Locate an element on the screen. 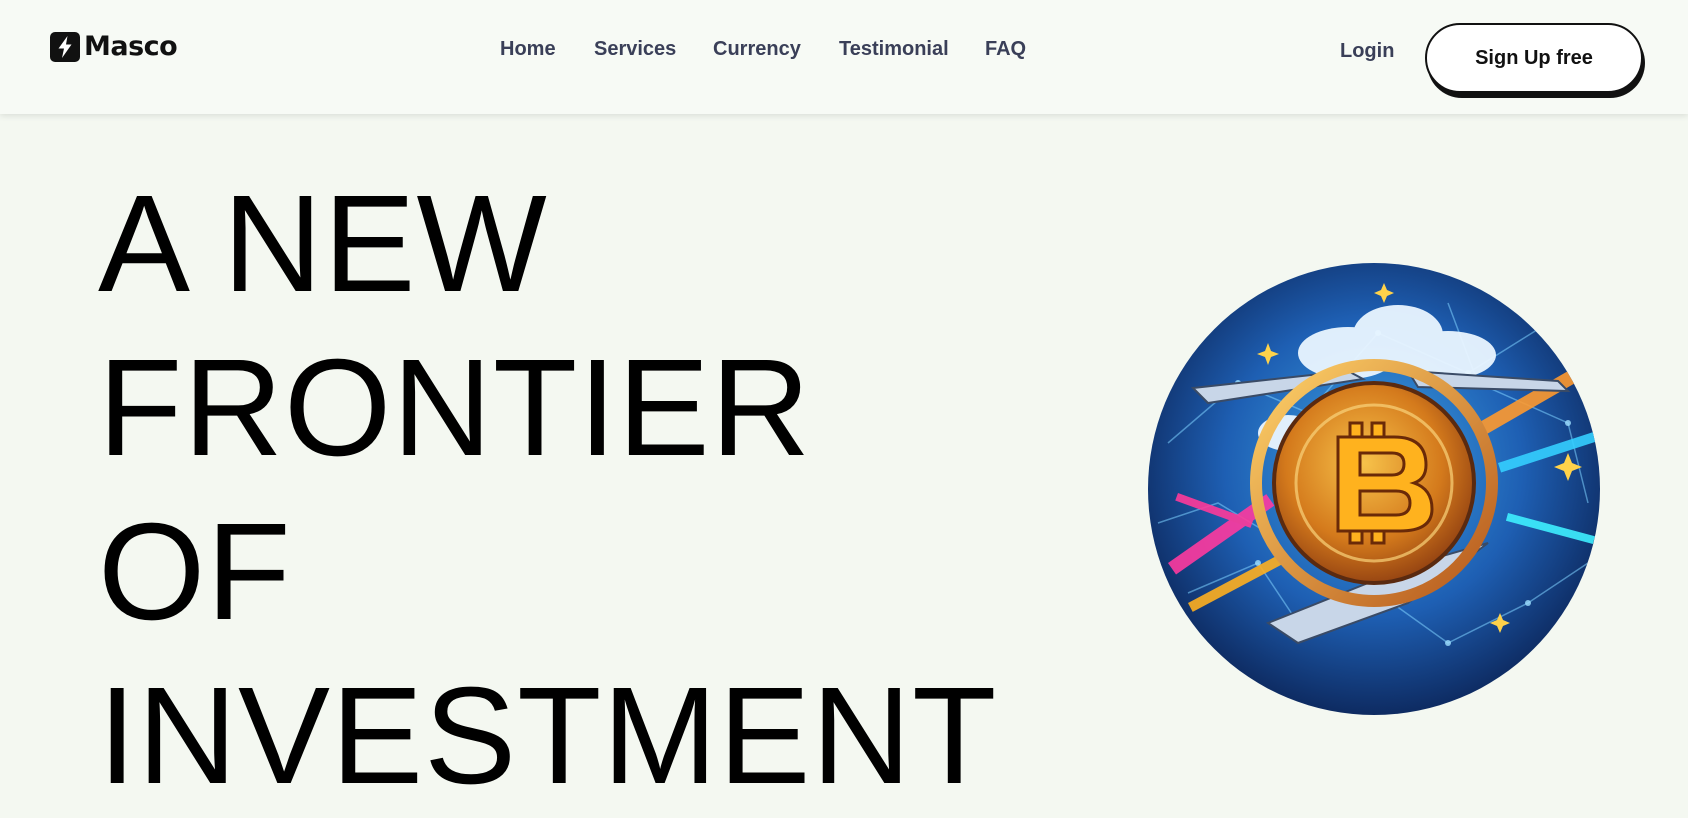 The width and height of the screenshot is (1688, 818). sign-up-button: Sign Up free is located at coordinates (1534, 58).